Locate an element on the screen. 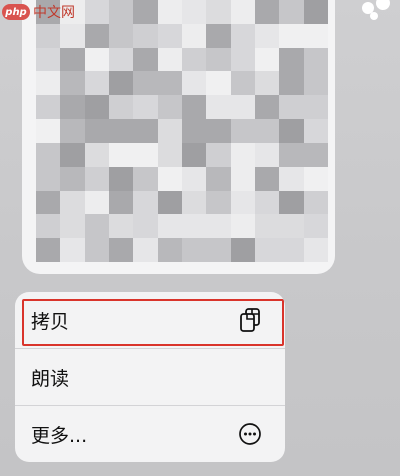 This screenshot has height=476, width=400. menu-item-speak: 朗读 is located at coordinates (150, 377).